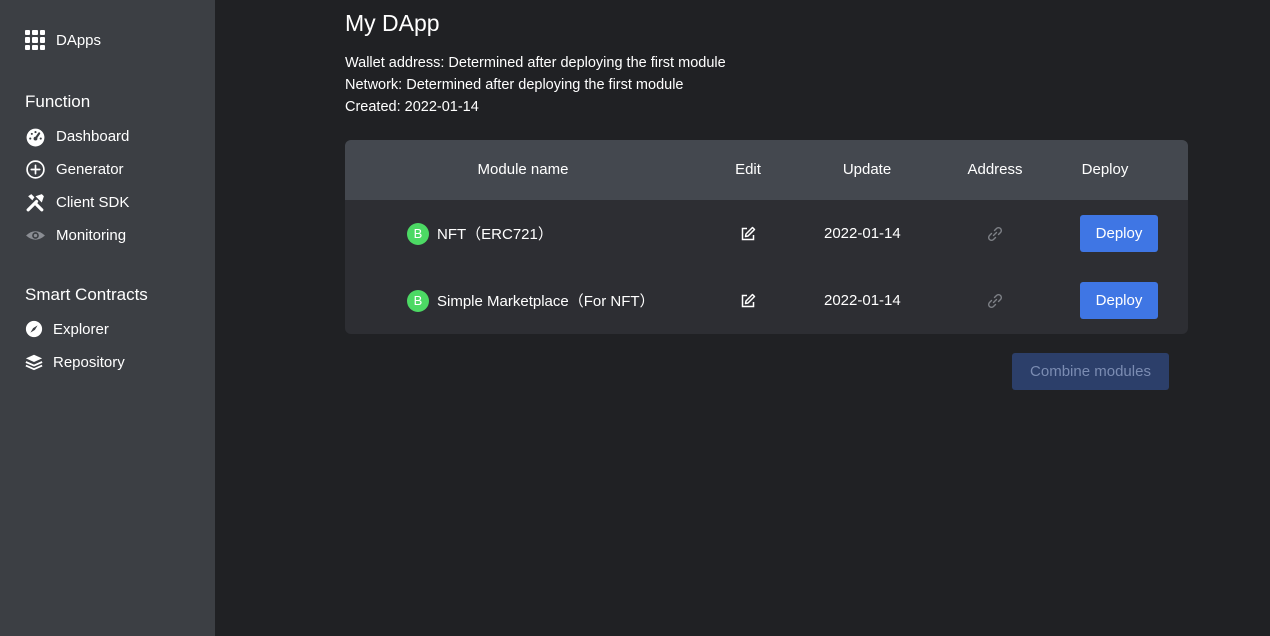 This screenshot has width=1270, height=636. Describe the element at coordinates (93, 202) in the screenshot. I see `sidebar-item-label: Client SDK` at that location.